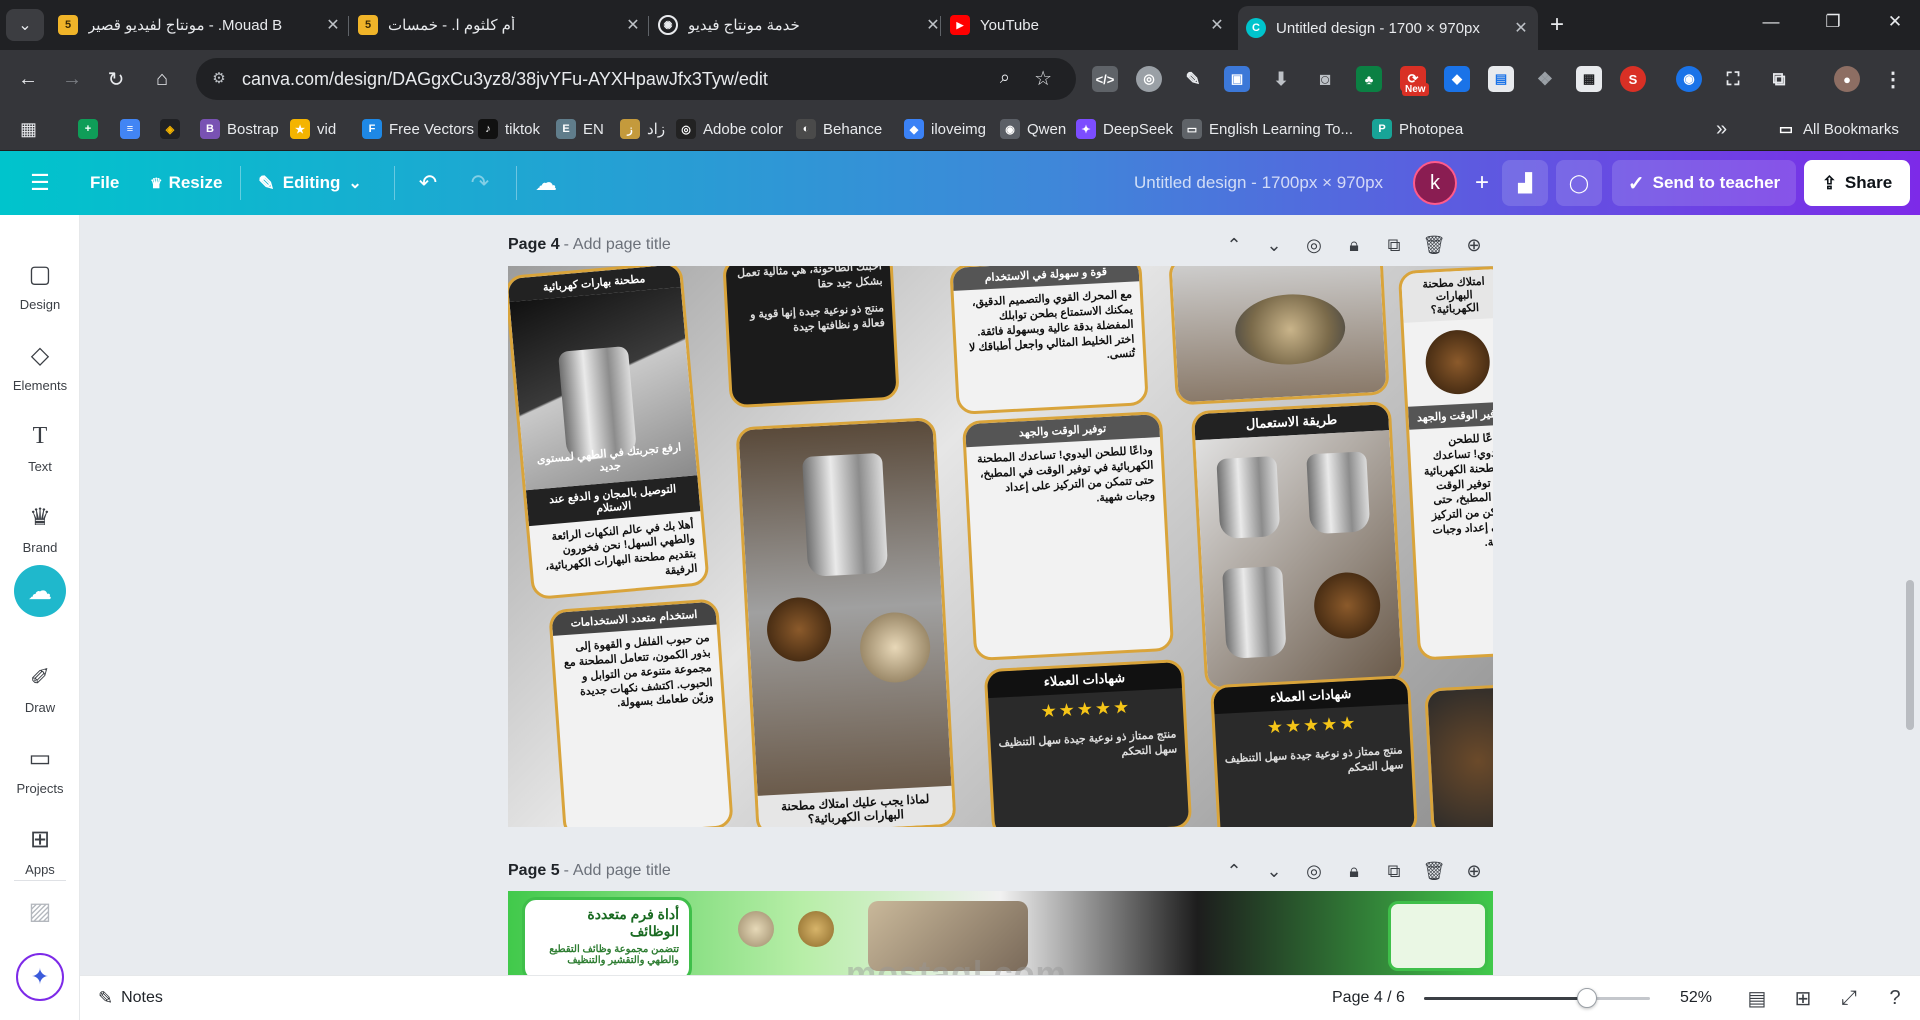 This screenshot has width=1920, height=1020. I want to click on file-menu-button: File, so click(104, 183).